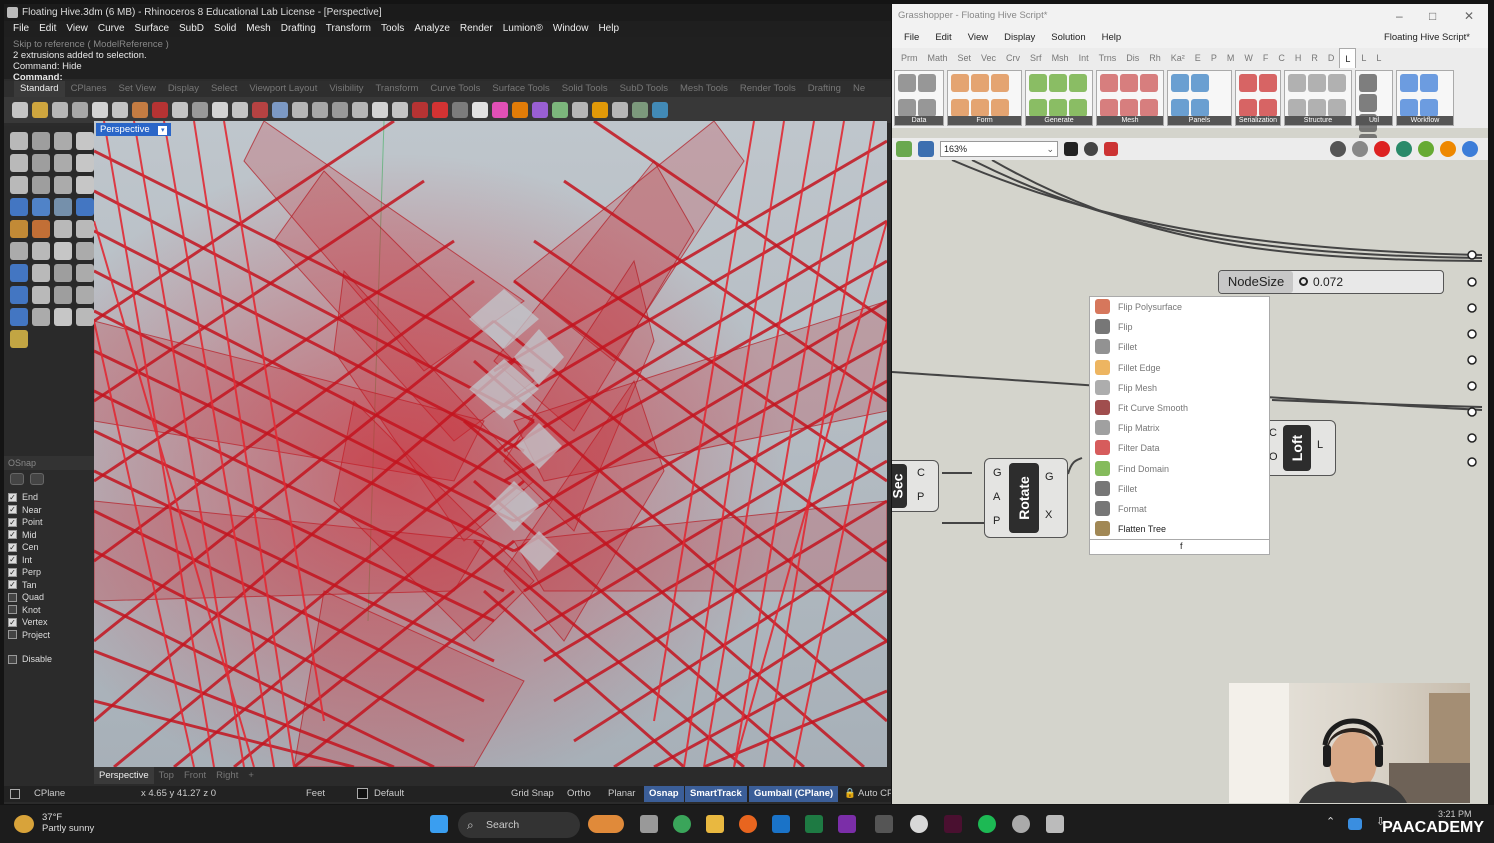  Describe the element at coordinates (1055, 824) in the screenshot. I see `grasshopper-app-icon` at that location.